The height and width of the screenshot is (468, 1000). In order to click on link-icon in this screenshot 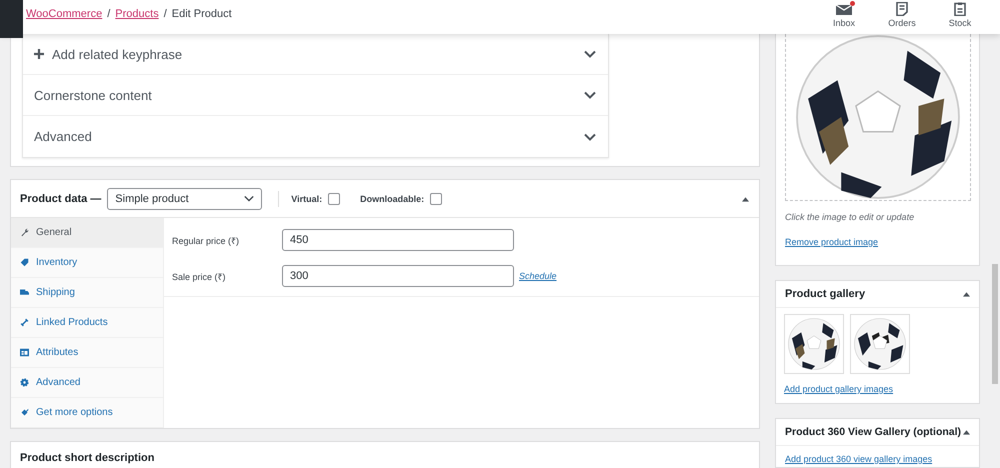, I will do `click(24, 322)`.